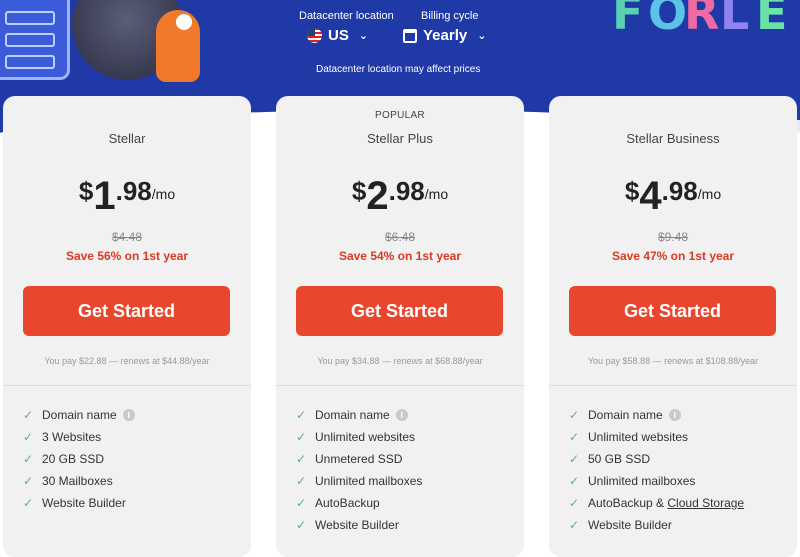 This screenshot has width=800, height=557. What do you see at coordinates (400, 256) in the screenshot?
I see `savings-text: Save 54% on 1st year` at bounding box center [400, 256].